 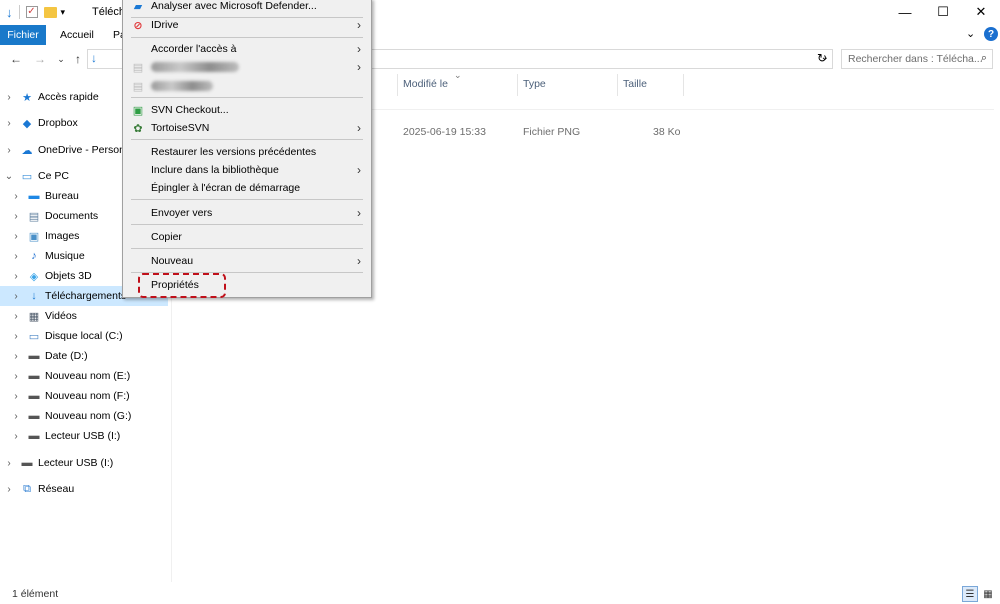 I want to click on sidebar-item-drive-e: › ▬ Nouveau nom (E:), so click(x=84, y=376).